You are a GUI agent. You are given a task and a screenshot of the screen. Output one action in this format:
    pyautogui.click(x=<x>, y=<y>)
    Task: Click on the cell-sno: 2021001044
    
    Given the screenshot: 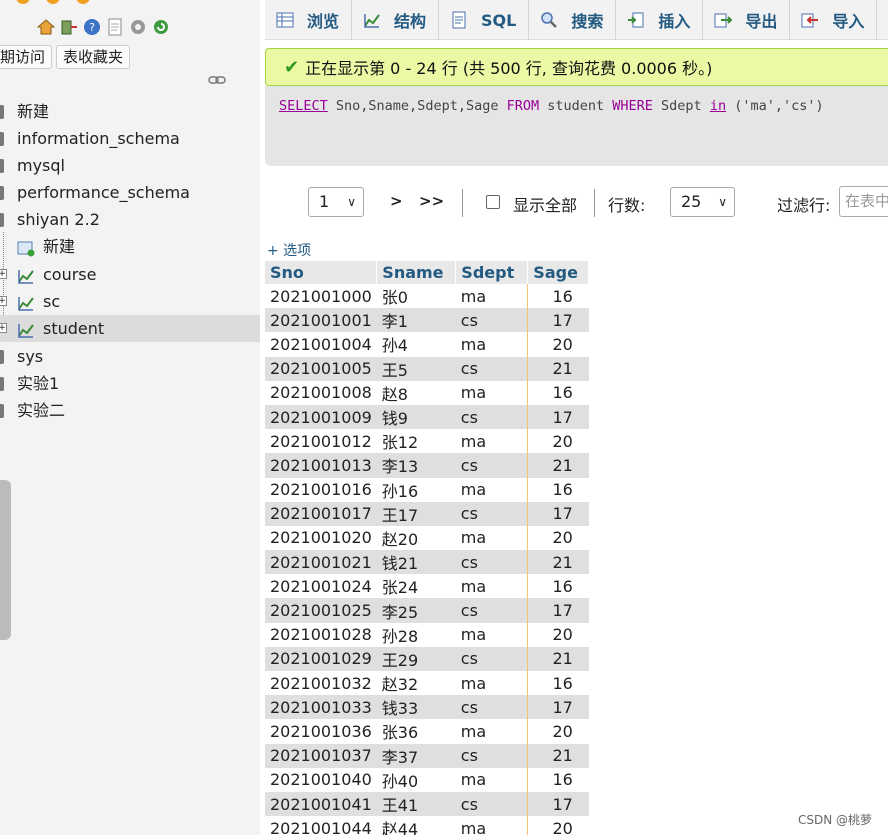 What is the action you would take?
    pyautogui.click(x=321, y=825)
    